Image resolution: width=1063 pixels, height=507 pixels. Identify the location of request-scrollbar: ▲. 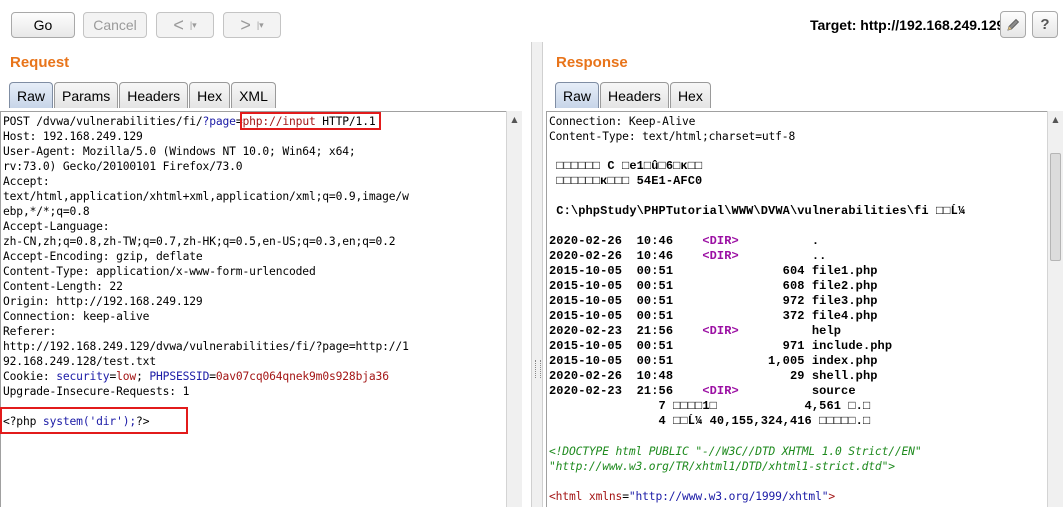
(514, 309).